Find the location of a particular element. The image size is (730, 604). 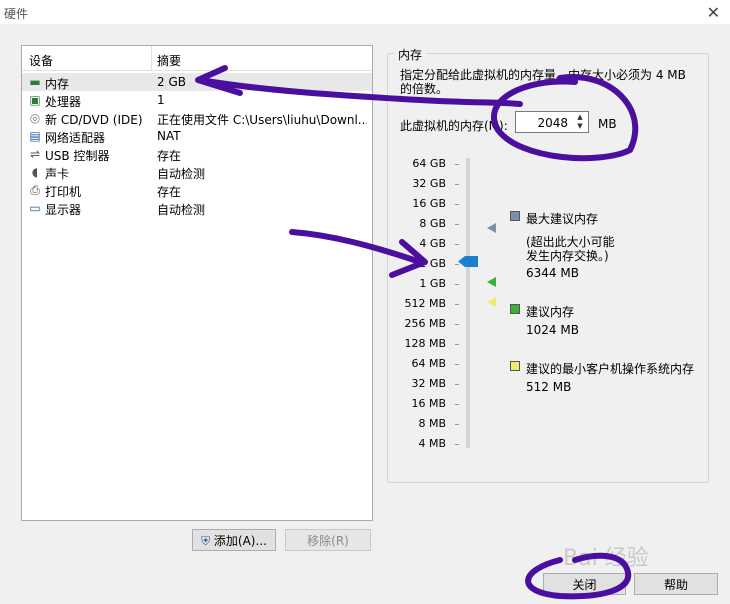

close-icon: ✕ is located at coordinates (713, 12).